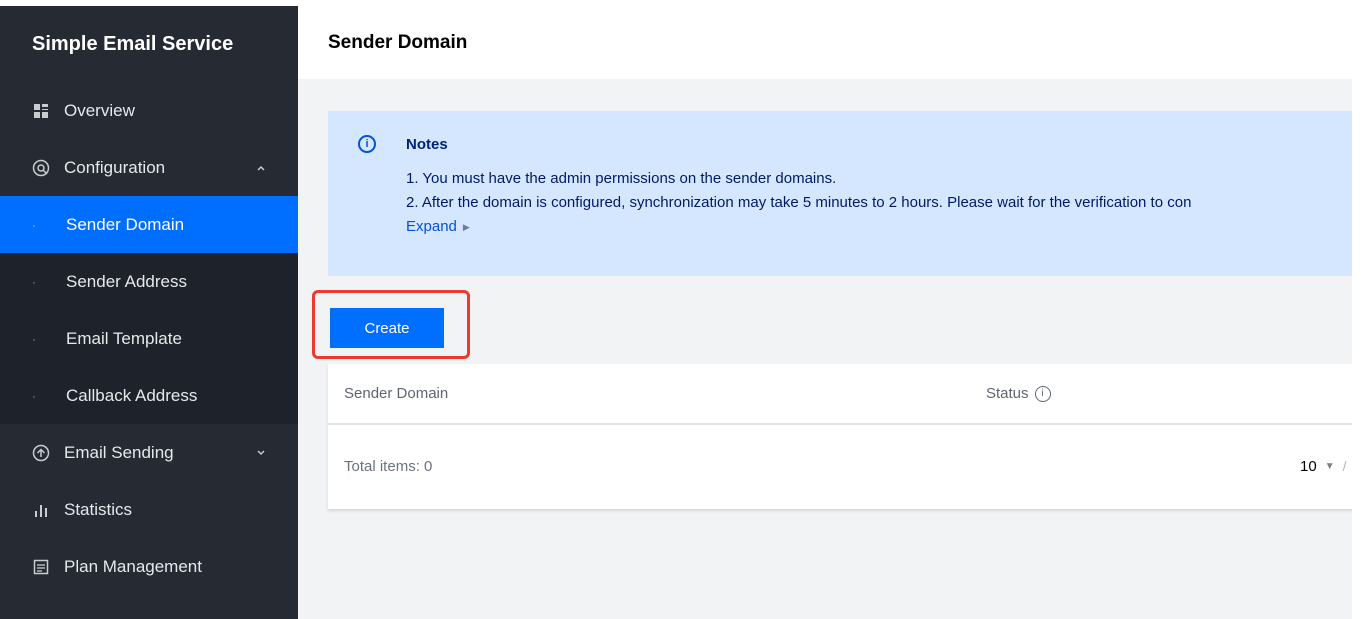  What do you see at coordinates (124, 338) in the screenshot?
I see `sidebar-item-label: Email Template` at bounding box center [124, 338].